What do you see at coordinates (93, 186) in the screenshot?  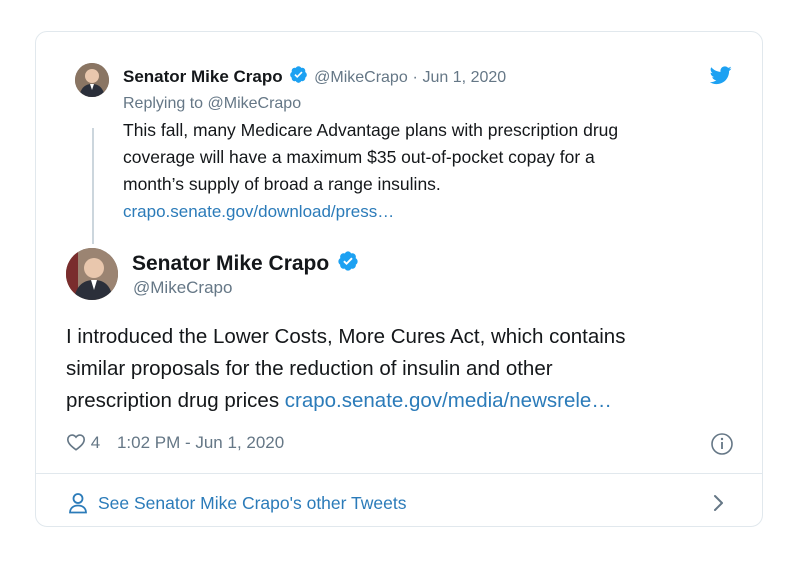 I see `thread-connector-line` at bounding box center [93, 186].